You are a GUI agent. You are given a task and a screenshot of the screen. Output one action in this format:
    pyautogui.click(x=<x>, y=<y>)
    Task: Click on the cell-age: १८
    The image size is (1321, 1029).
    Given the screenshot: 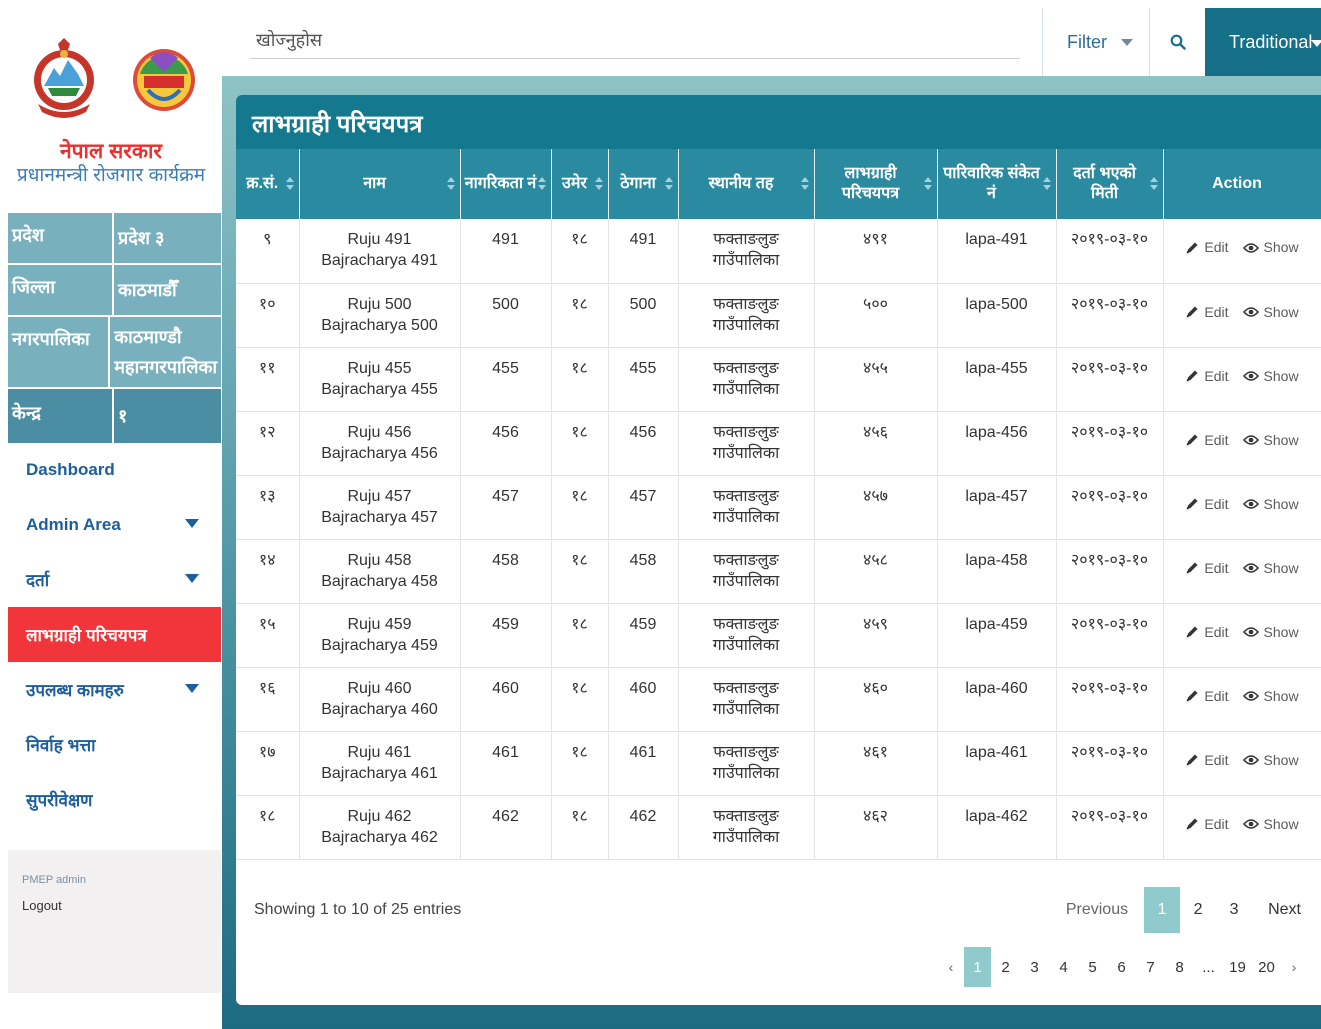 What is the action you would take?
    pyautogui.click(x=580, y=635)
    